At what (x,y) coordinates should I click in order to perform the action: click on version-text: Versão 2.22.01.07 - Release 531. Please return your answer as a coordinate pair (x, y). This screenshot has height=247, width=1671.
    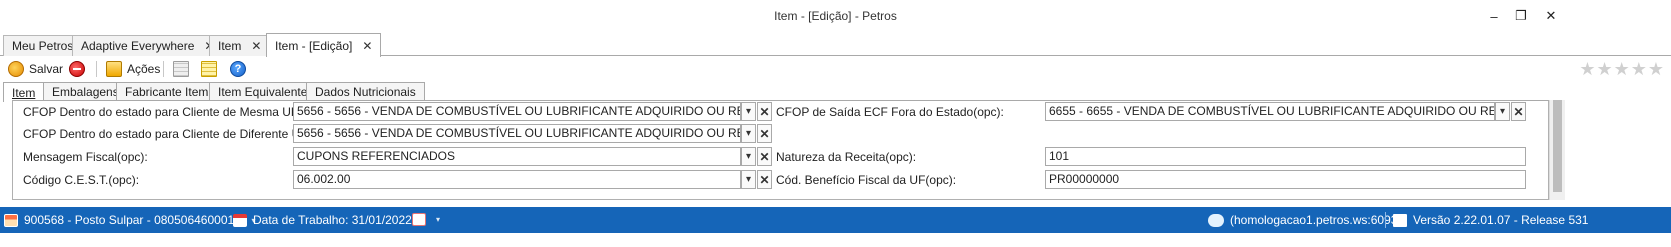
    Looking at the image, I should click on (1501, 220).